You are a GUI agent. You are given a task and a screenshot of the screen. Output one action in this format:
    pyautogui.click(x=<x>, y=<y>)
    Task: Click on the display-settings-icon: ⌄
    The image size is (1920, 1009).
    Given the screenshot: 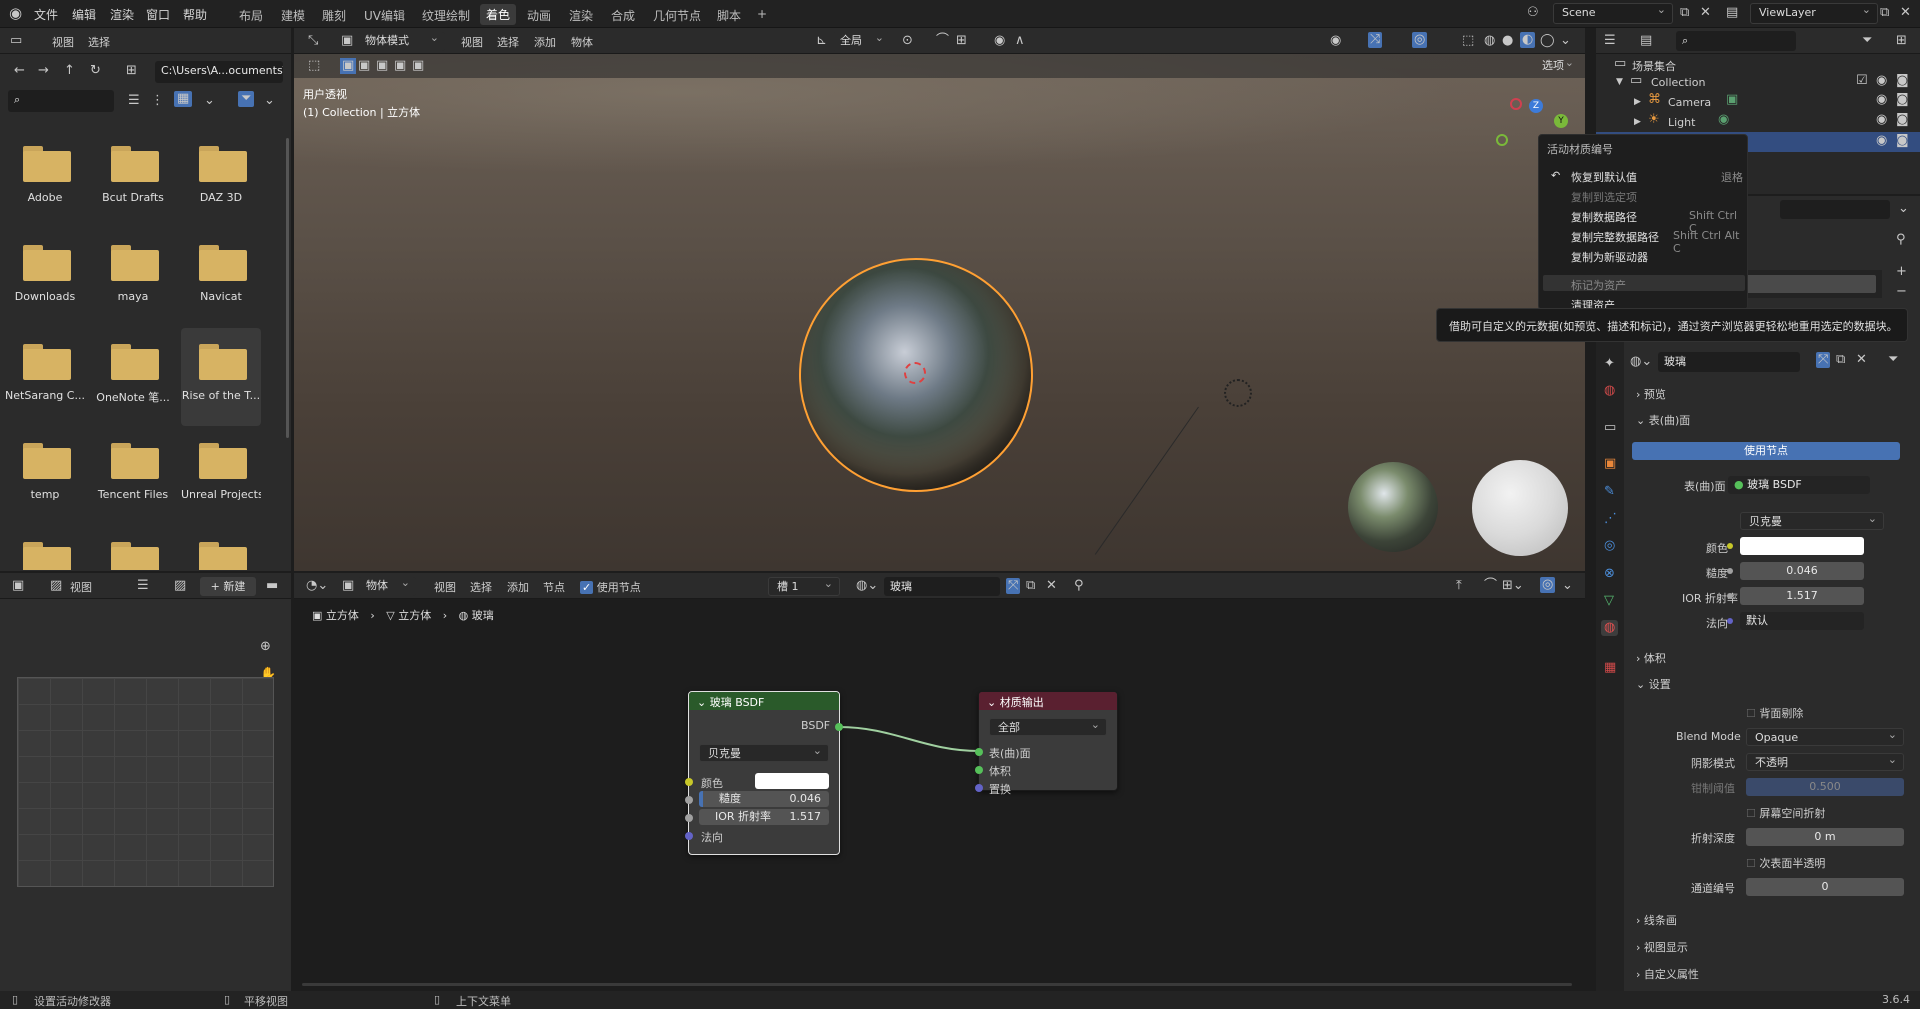 What is the action you would take?
    pyautogui.click(x=209, y=101)
    